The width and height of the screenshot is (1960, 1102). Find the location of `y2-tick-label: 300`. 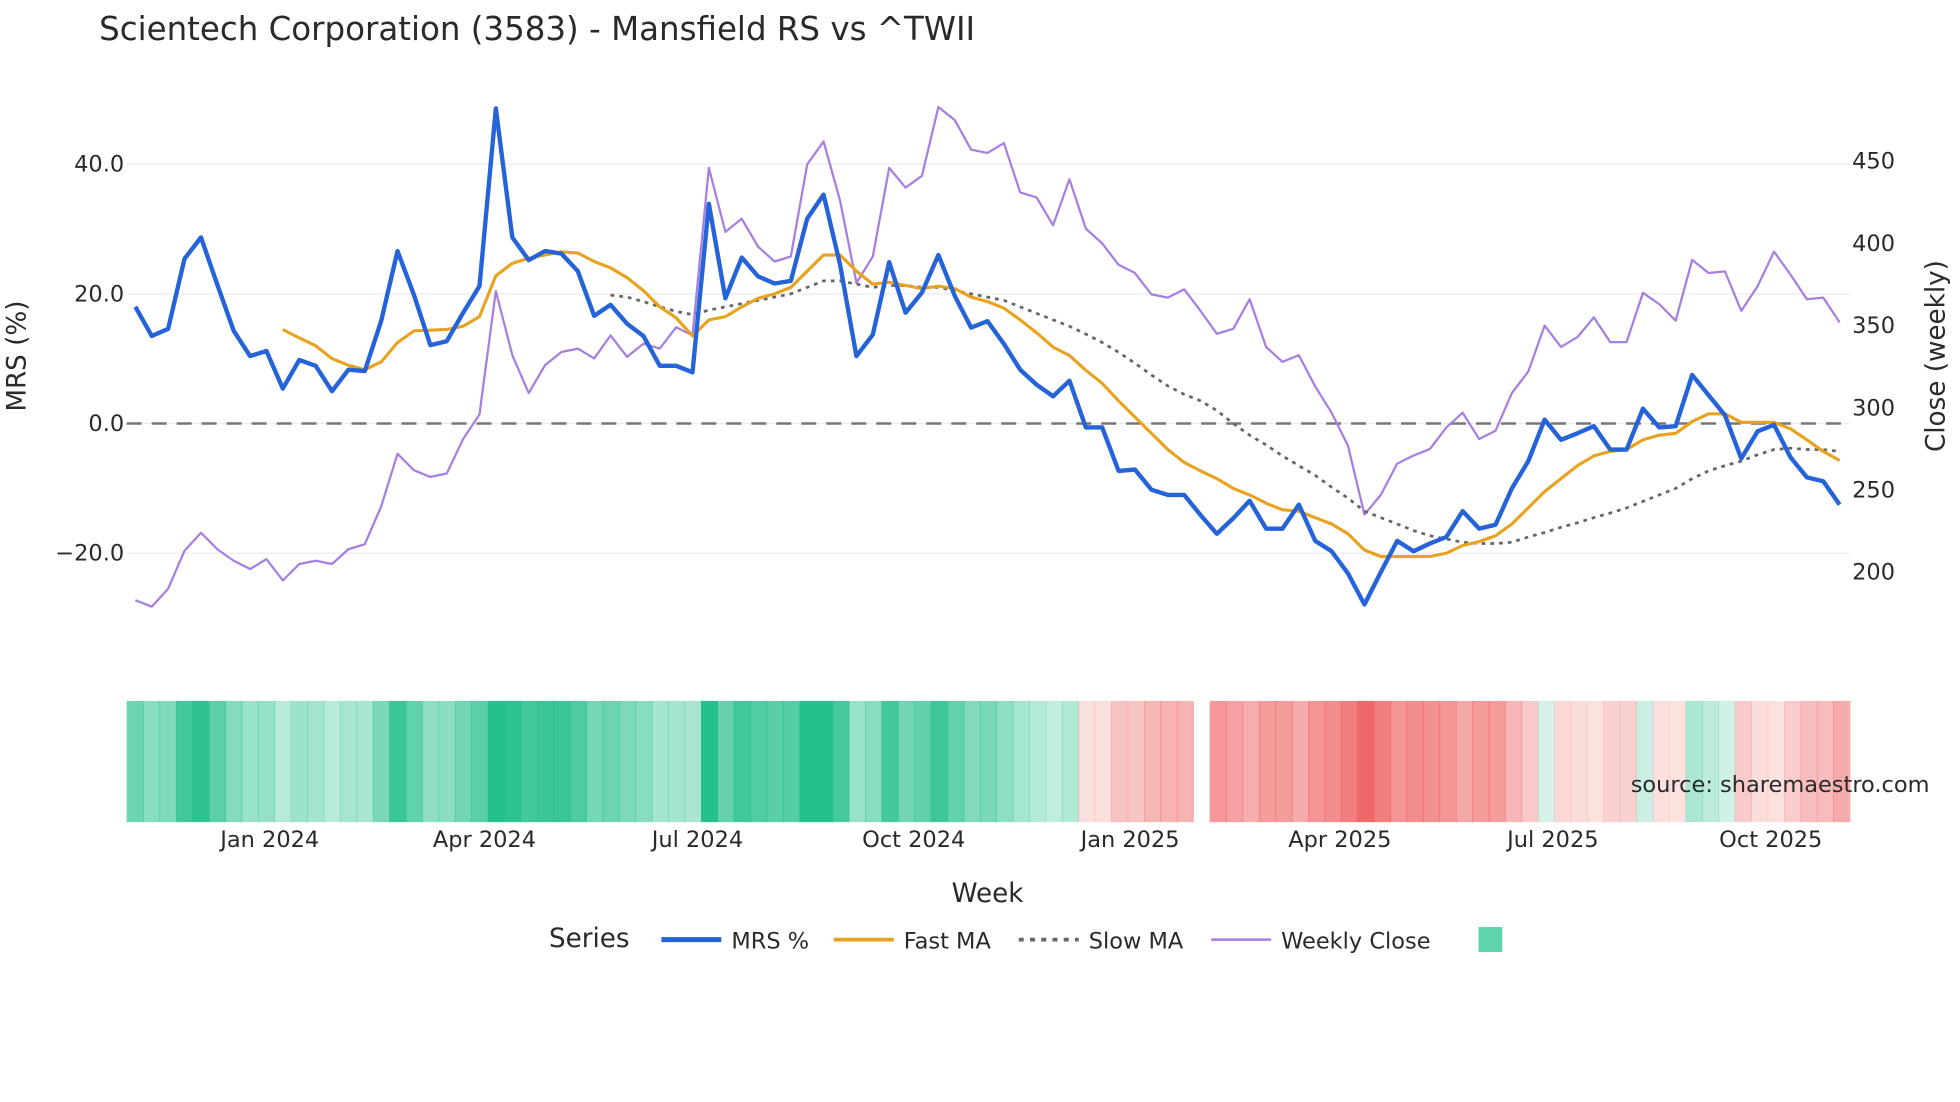

y2-tick-label: 300 is located at coordinates (1873, 408).